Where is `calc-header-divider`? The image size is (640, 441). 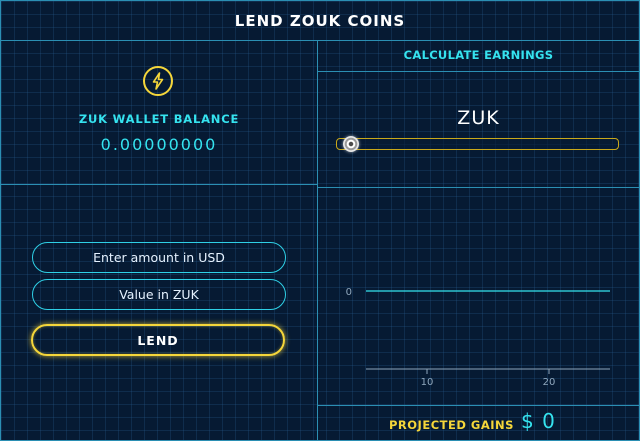 calc-header-divider is located at coordinates (478, 71).